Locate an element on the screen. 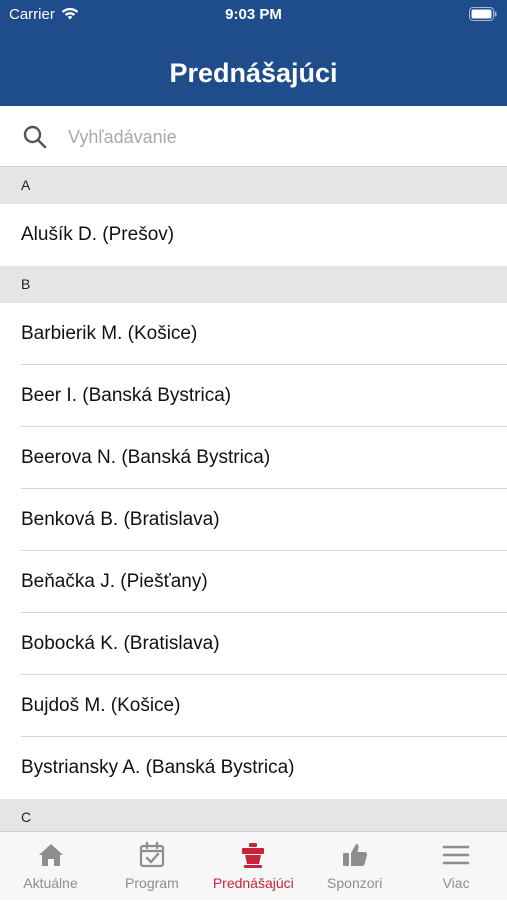  tab-calendar-check: Program is located at coordinates (151, 866).